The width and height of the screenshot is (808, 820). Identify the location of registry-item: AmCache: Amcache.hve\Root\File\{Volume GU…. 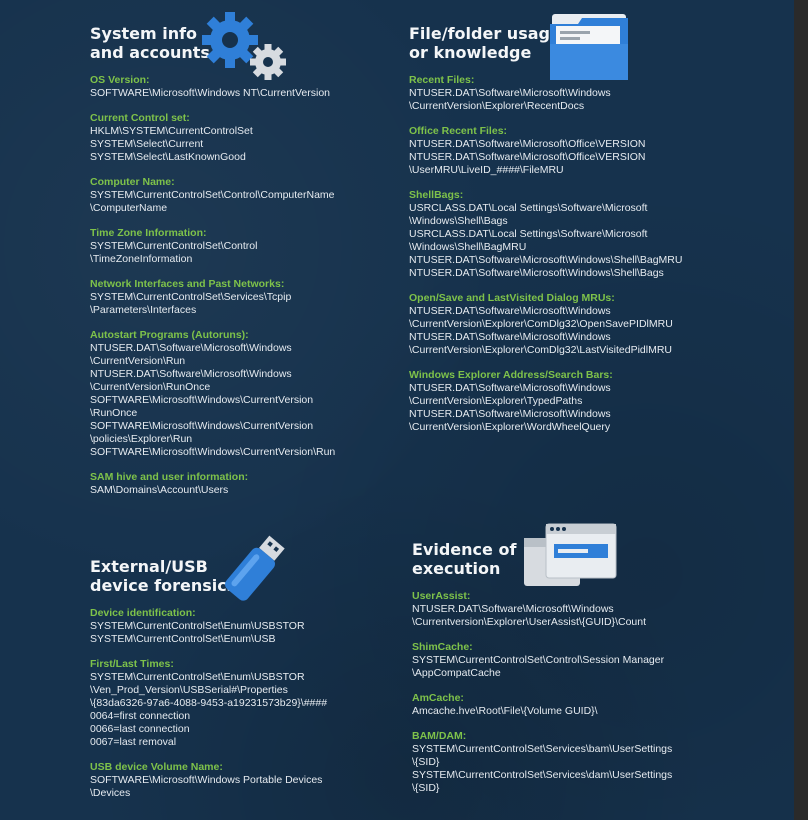
(572, 705).